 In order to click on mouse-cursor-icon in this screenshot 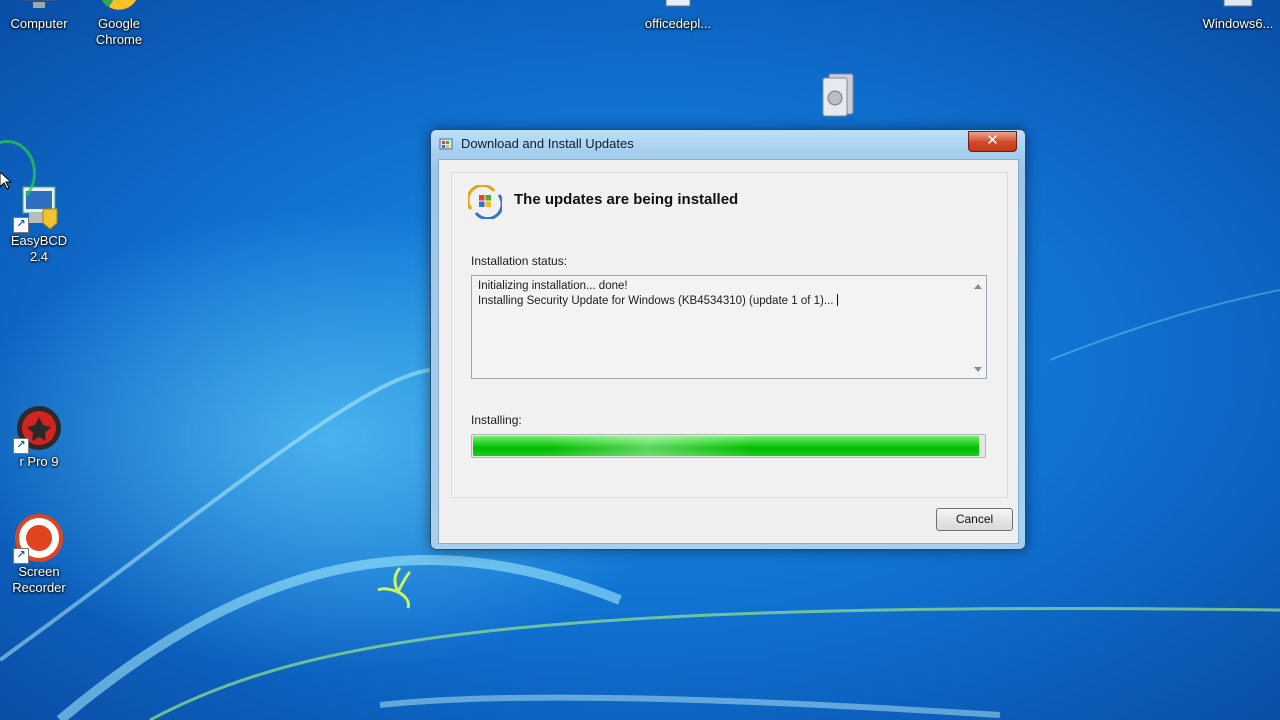, I will do `click(6, 181)`.